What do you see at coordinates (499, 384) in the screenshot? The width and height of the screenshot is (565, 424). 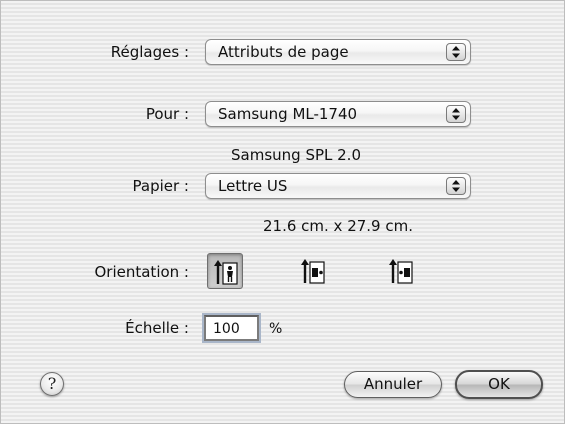 I see `ok-button: OK` at bounding box center [499, 384].